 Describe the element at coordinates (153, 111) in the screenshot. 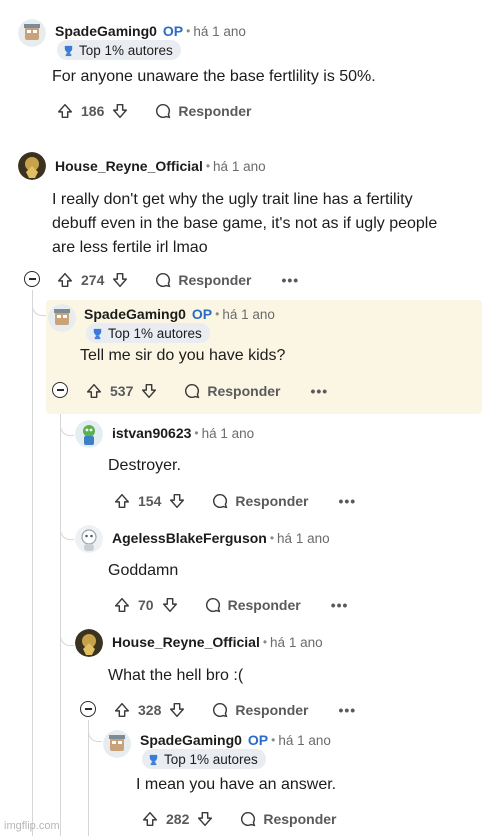

I see `comment-actions: 186 Responder` at that location.